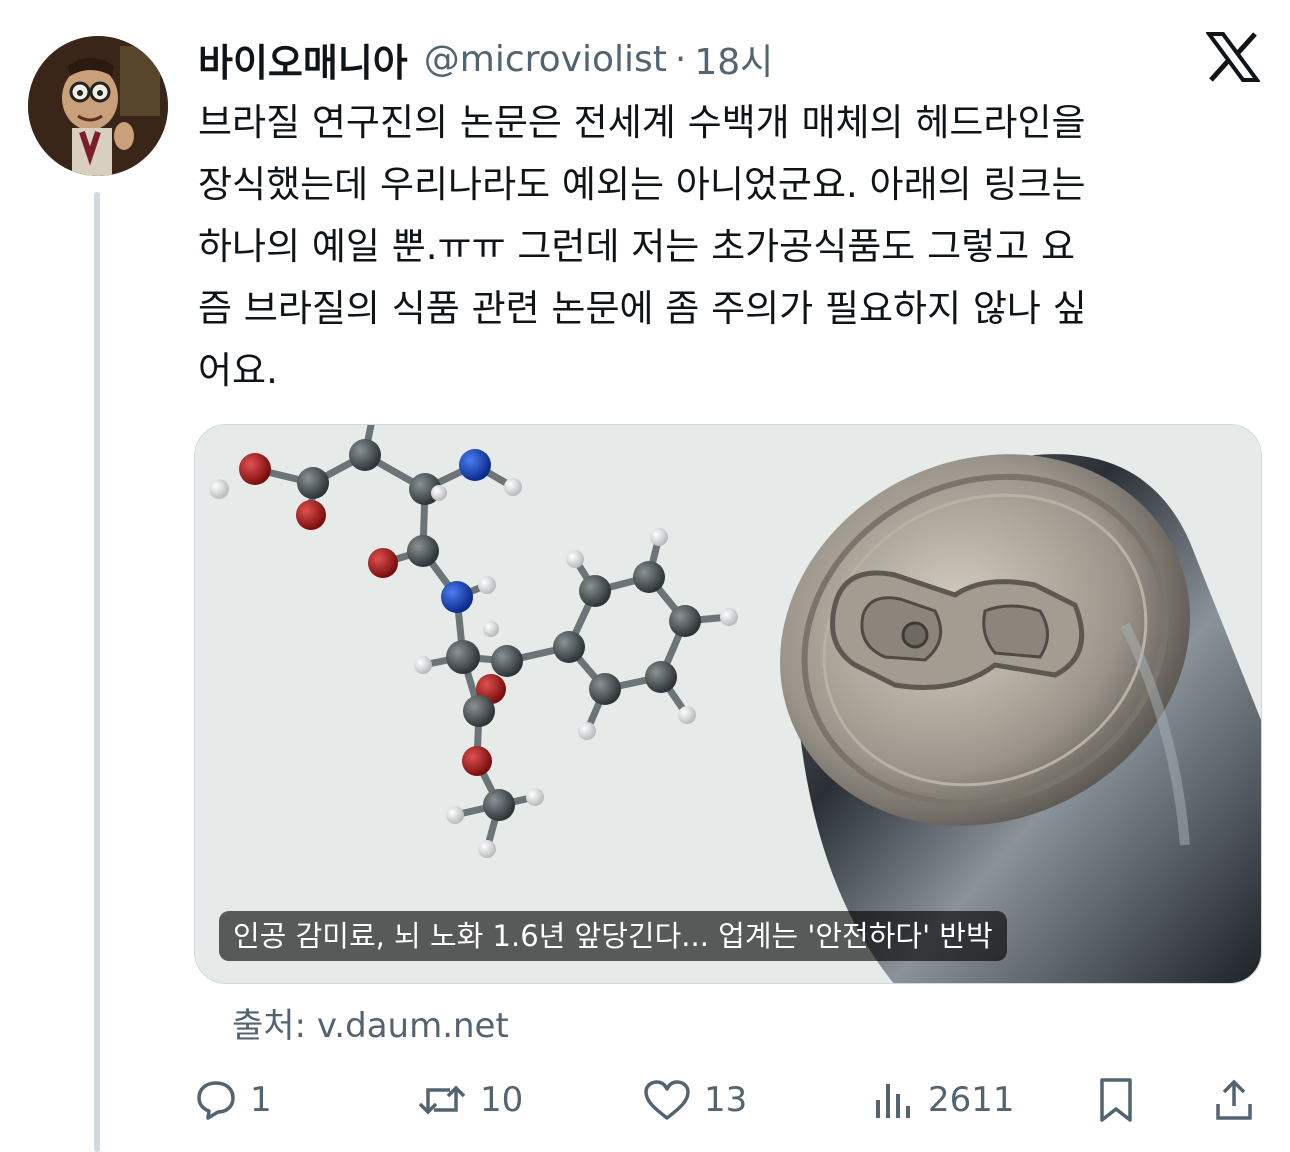 This screenshot has width=1290, height=1152. Describe the element at coordinates (502, 1100) in the screenshot. I see `retweet-count: 10` at that location.